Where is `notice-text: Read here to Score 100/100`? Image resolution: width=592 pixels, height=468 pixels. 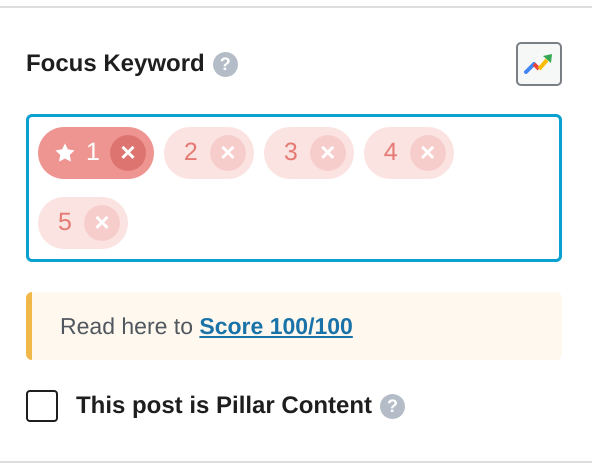
notice-text: Read here to Score 100/100 is located at coordinates (206, 326).